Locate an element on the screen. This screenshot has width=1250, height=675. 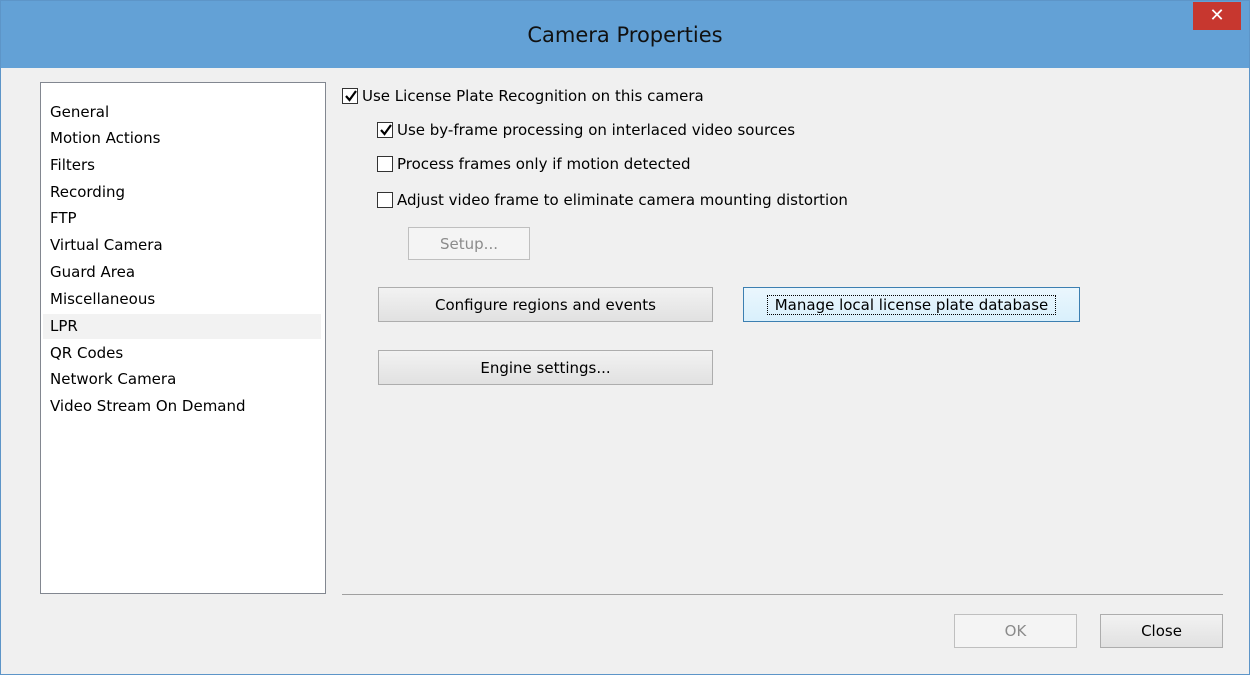
category-item-general: General is located at coordinates (79, 112).